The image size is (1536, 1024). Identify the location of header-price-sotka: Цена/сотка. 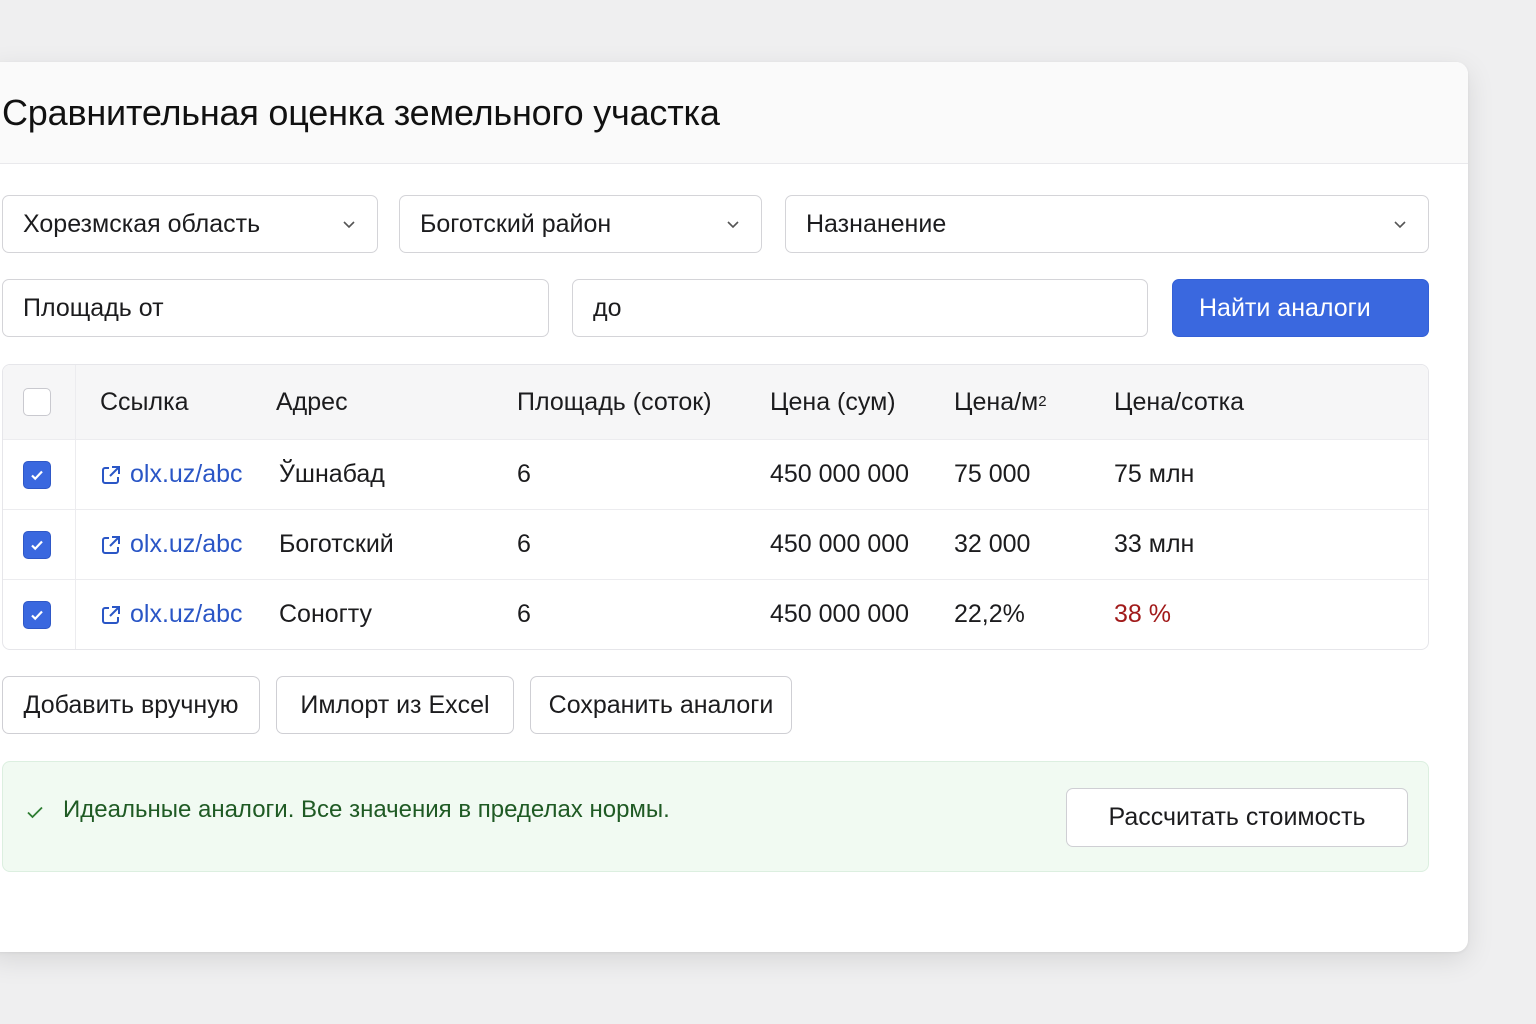
(1179, 401).